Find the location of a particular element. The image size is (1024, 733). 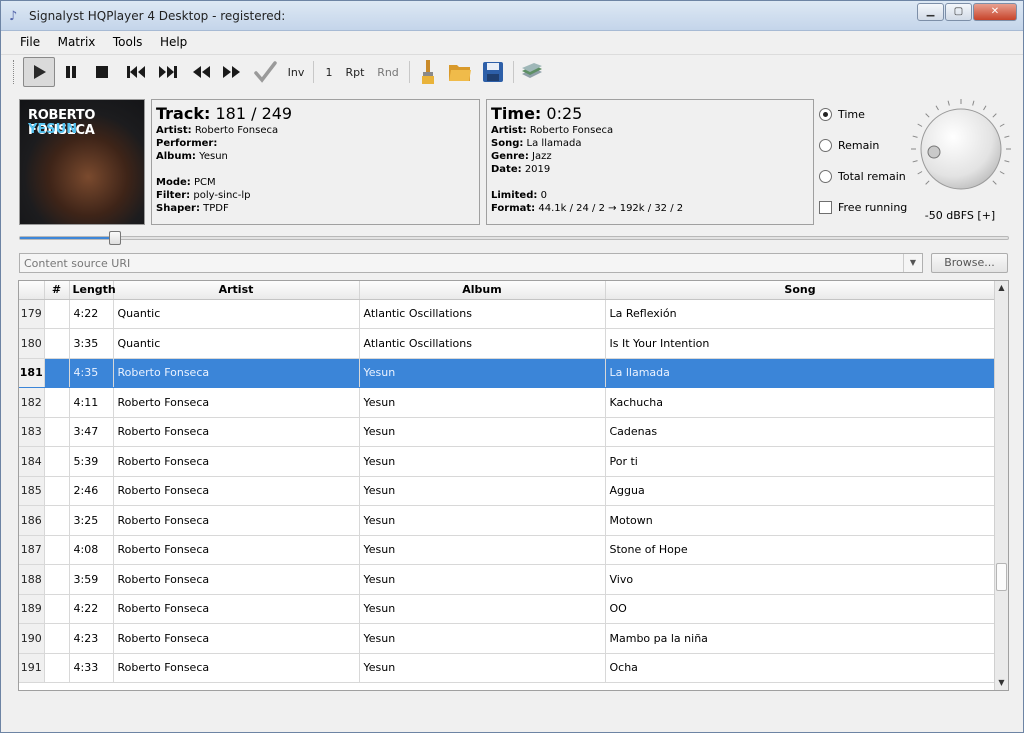

fast-forward-button is located at coordinates (232, 72).